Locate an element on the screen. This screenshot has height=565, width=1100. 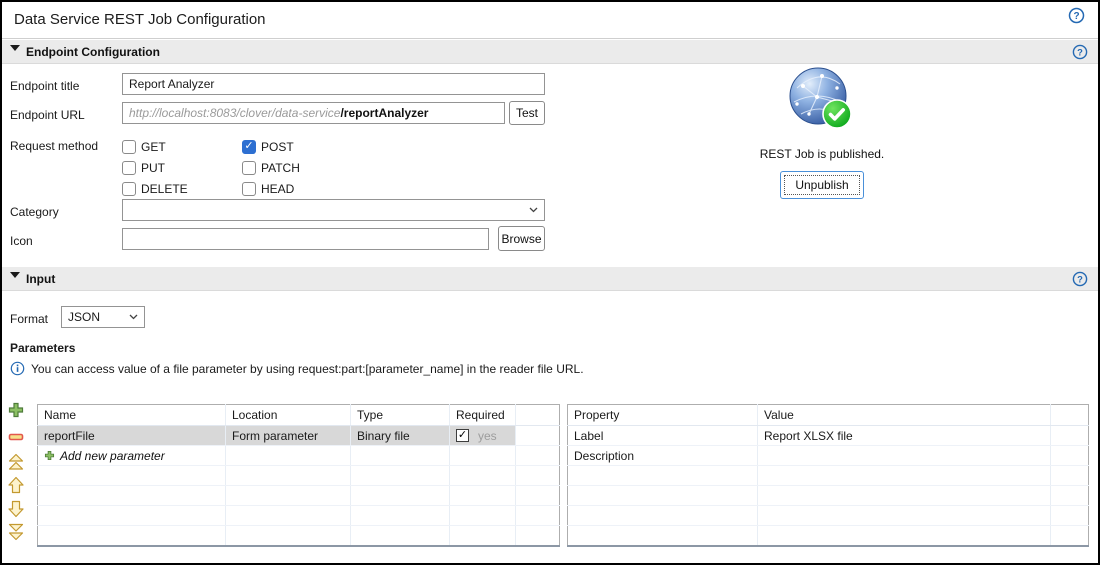
delete-label: DELETE is located at coordinates (164, 188).